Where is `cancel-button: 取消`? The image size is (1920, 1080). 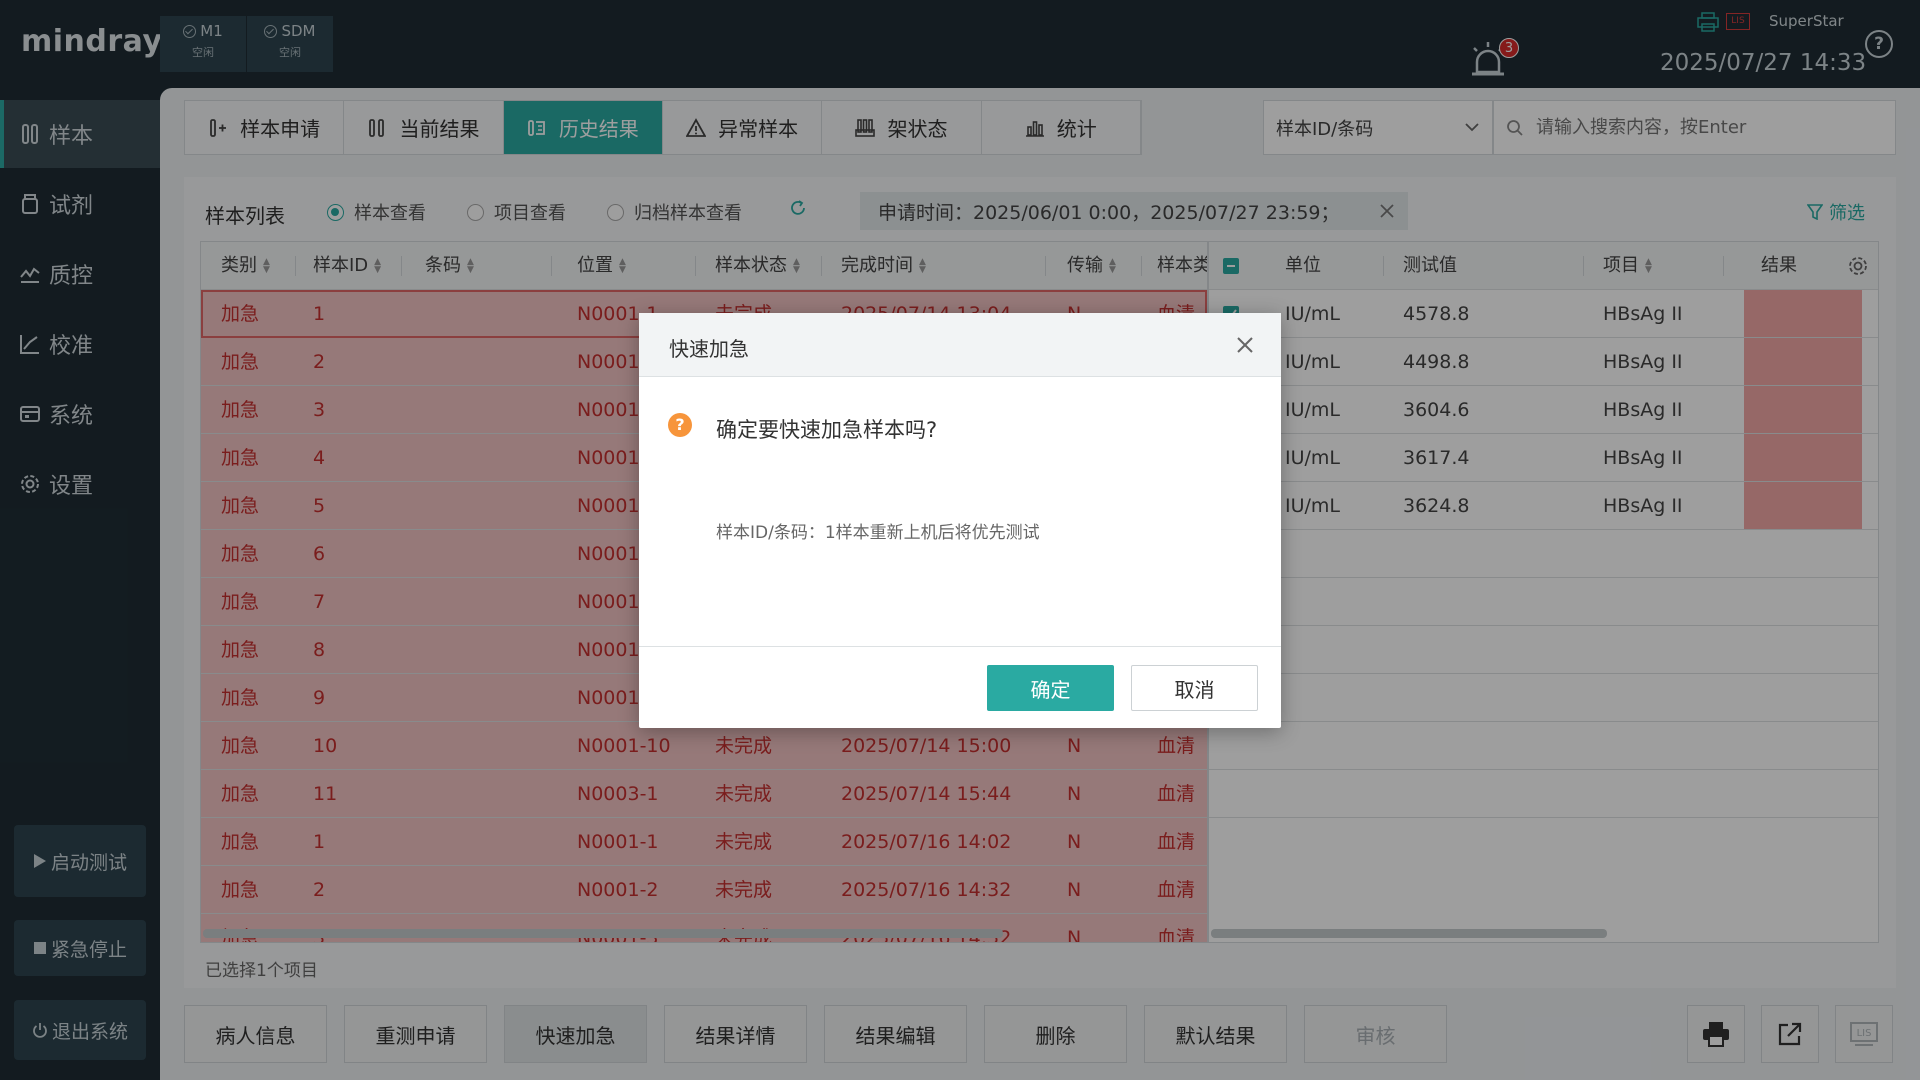
cancel-button: 取消 is located at coordinates (1194, 688).